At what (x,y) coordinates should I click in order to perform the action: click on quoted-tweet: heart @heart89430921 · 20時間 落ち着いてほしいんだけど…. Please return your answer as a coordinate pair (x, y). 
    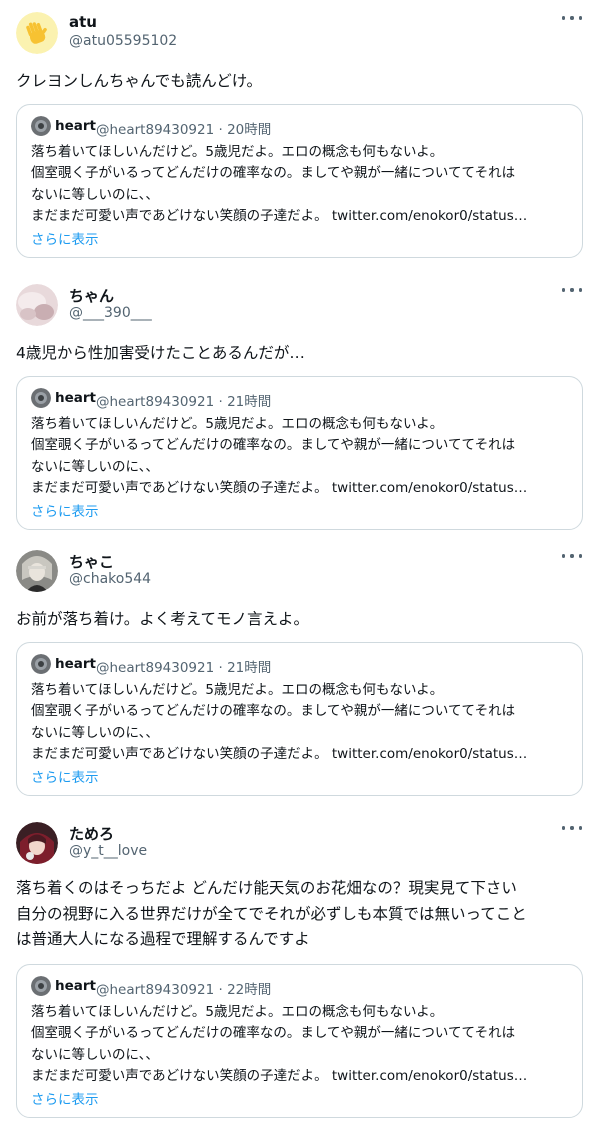
    Looking at the image, I should click on (299, 181).